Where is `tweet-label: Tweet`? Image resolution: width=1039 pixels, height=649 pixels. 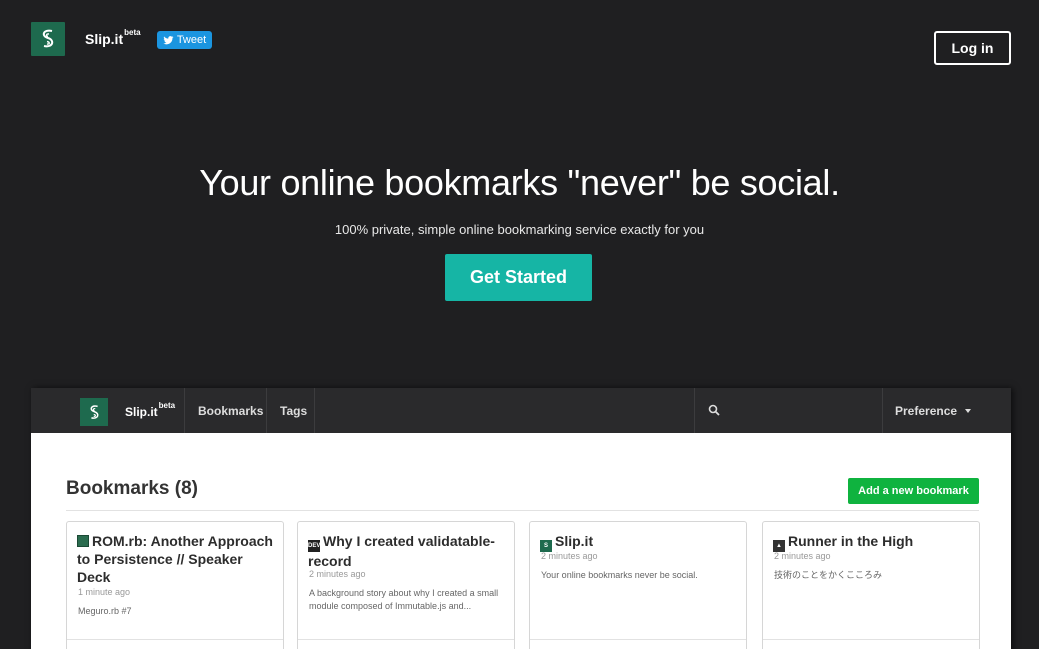
tweet-label: Tweet is located at coordinates (191, 40).